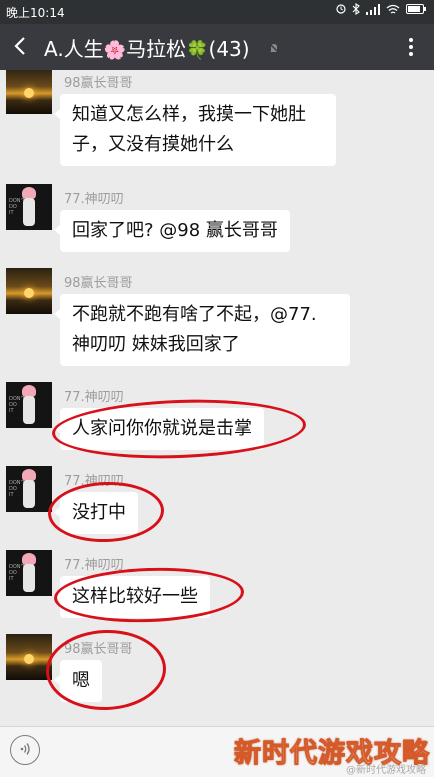  Describe the element at coordinates (229, 49) in the screenshot. I see `member-count: (43)` at that location.